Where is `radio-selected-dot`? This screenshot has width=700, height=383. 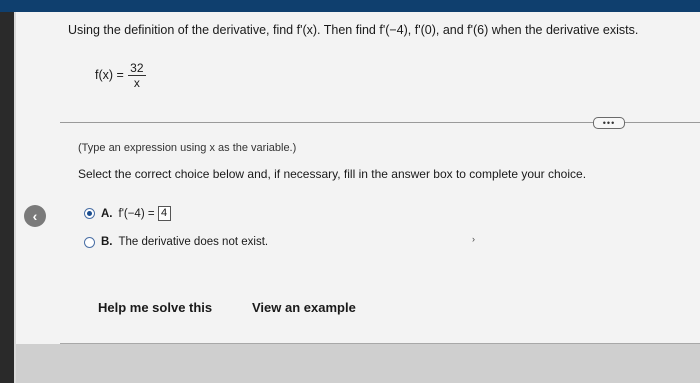 radio-selected-dot is located at coordinates (89, 213).